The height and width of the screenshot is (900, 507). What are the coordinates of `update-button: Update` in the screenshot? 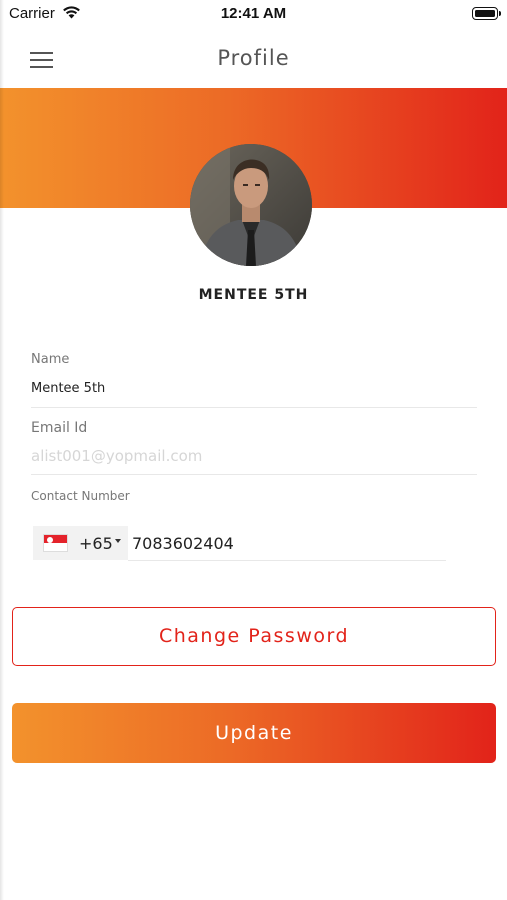 It's located at (254, 733).